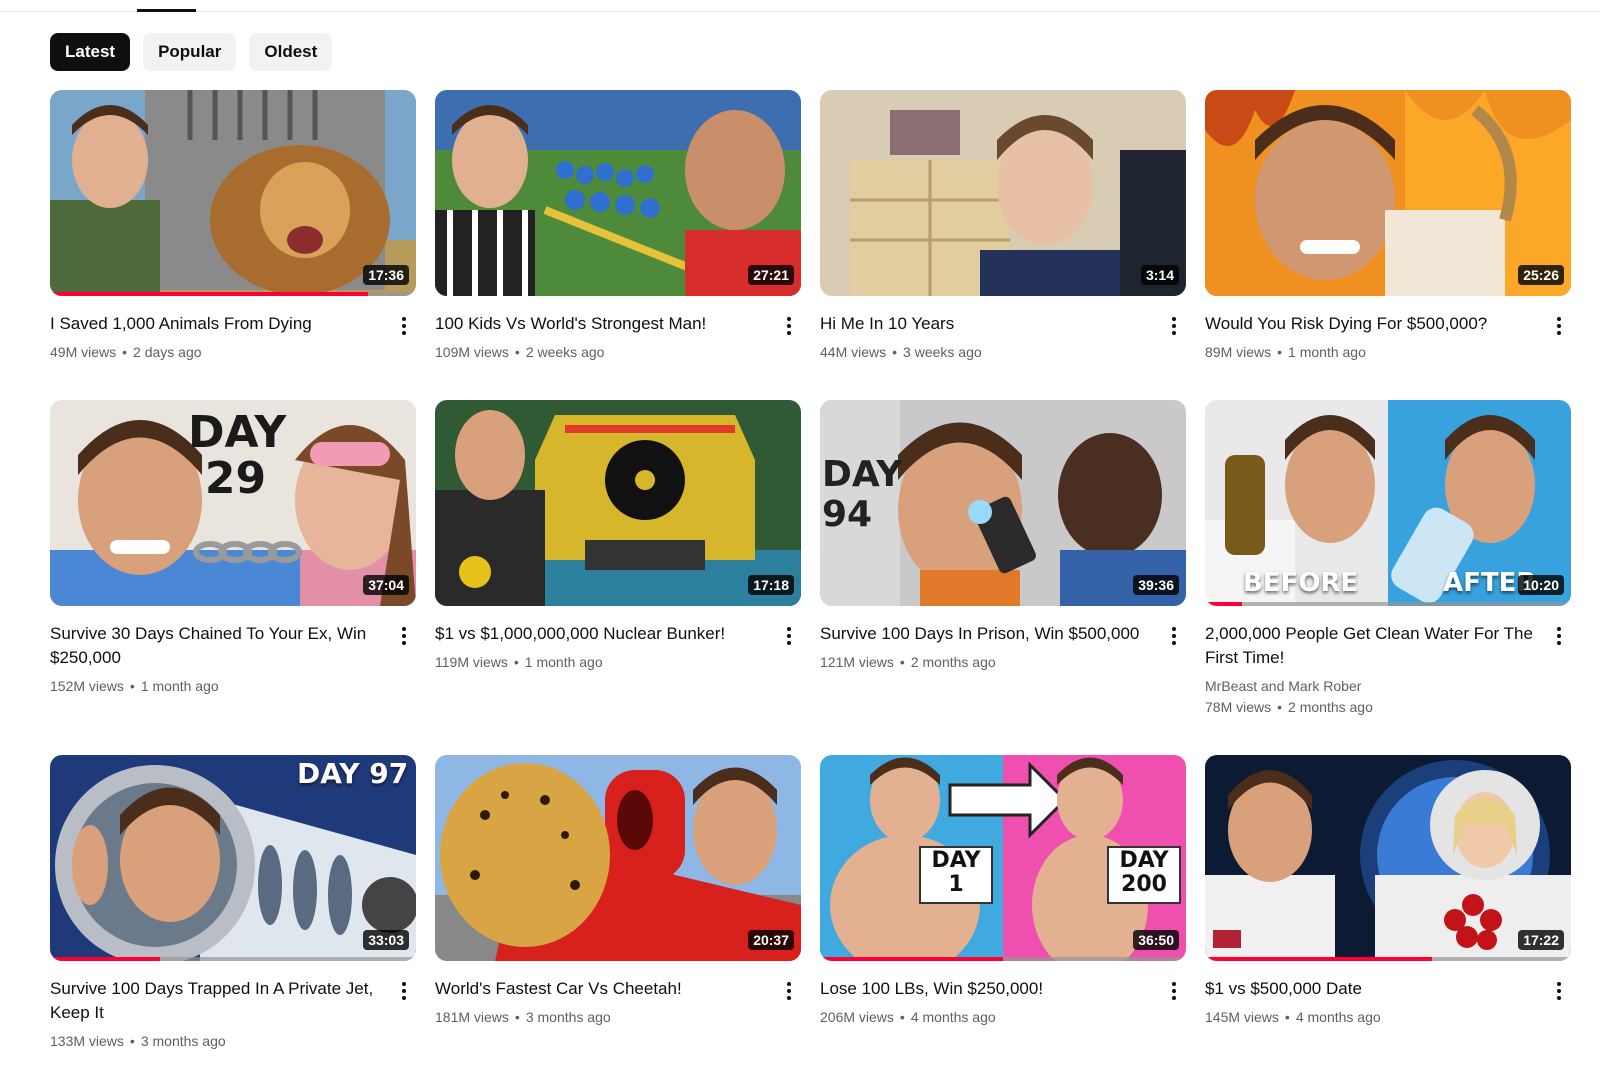  What do you see at coordinates (857, 1017) in the screenshot?
I see `view-count: 206M views` at bounding box center [857, 1017].